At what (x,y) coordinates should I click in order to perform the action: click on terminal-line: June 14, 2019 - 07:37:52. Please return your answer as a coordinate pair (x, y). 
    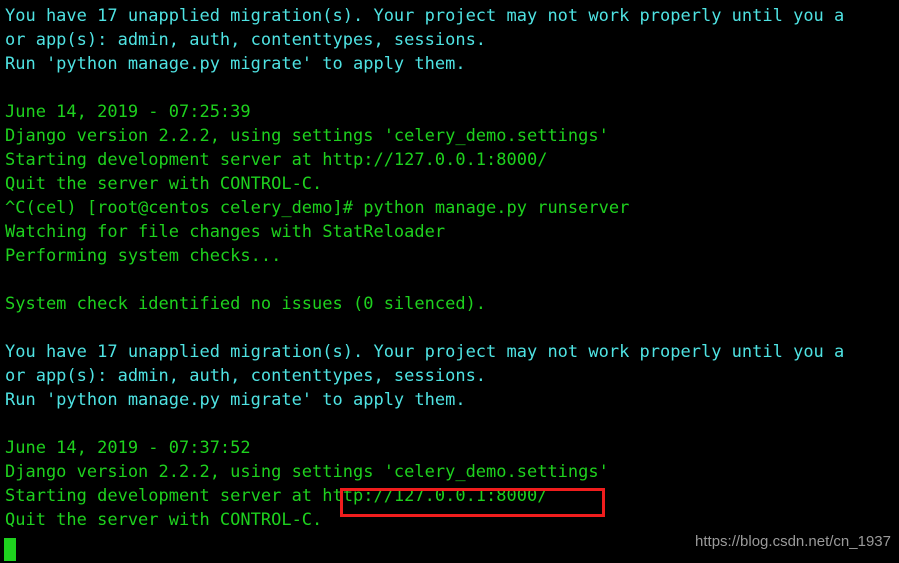
    Looking at the image, I should click on (128, 448).